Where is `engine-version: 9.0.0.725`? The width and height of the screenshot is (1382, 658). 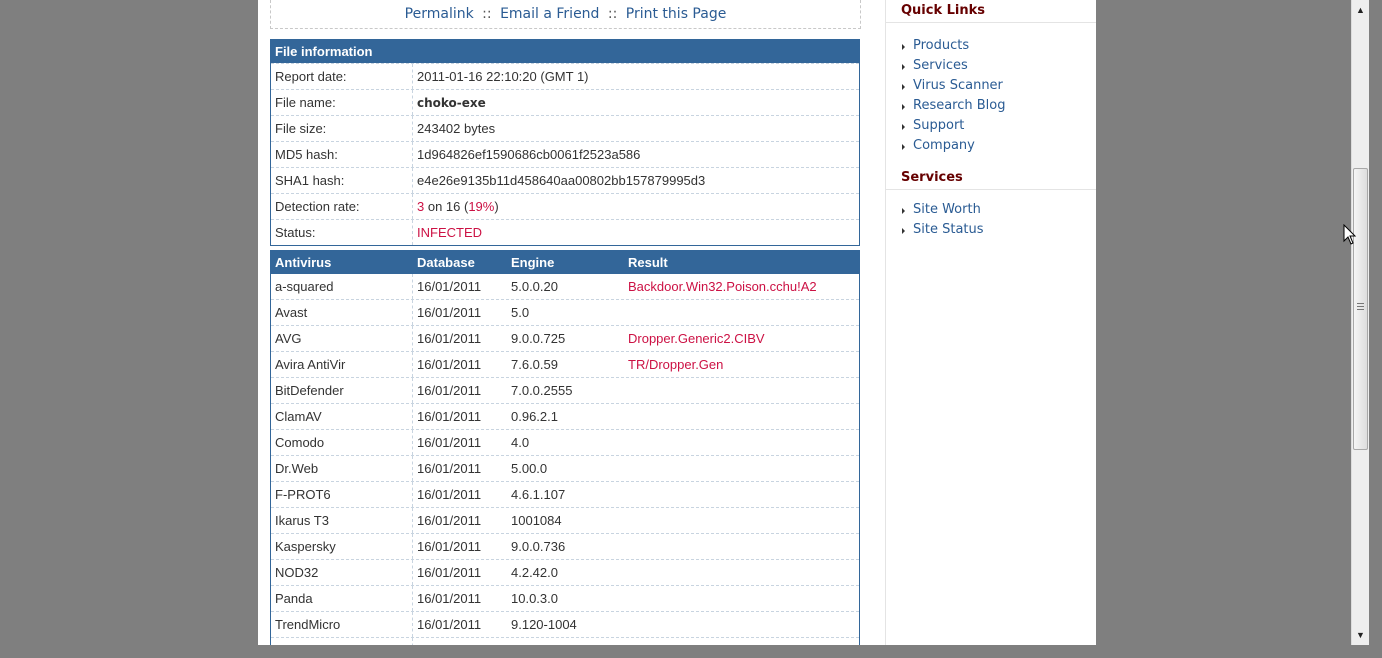
engine-version: 9.0.0.725 is located at coordinates (538, 338).